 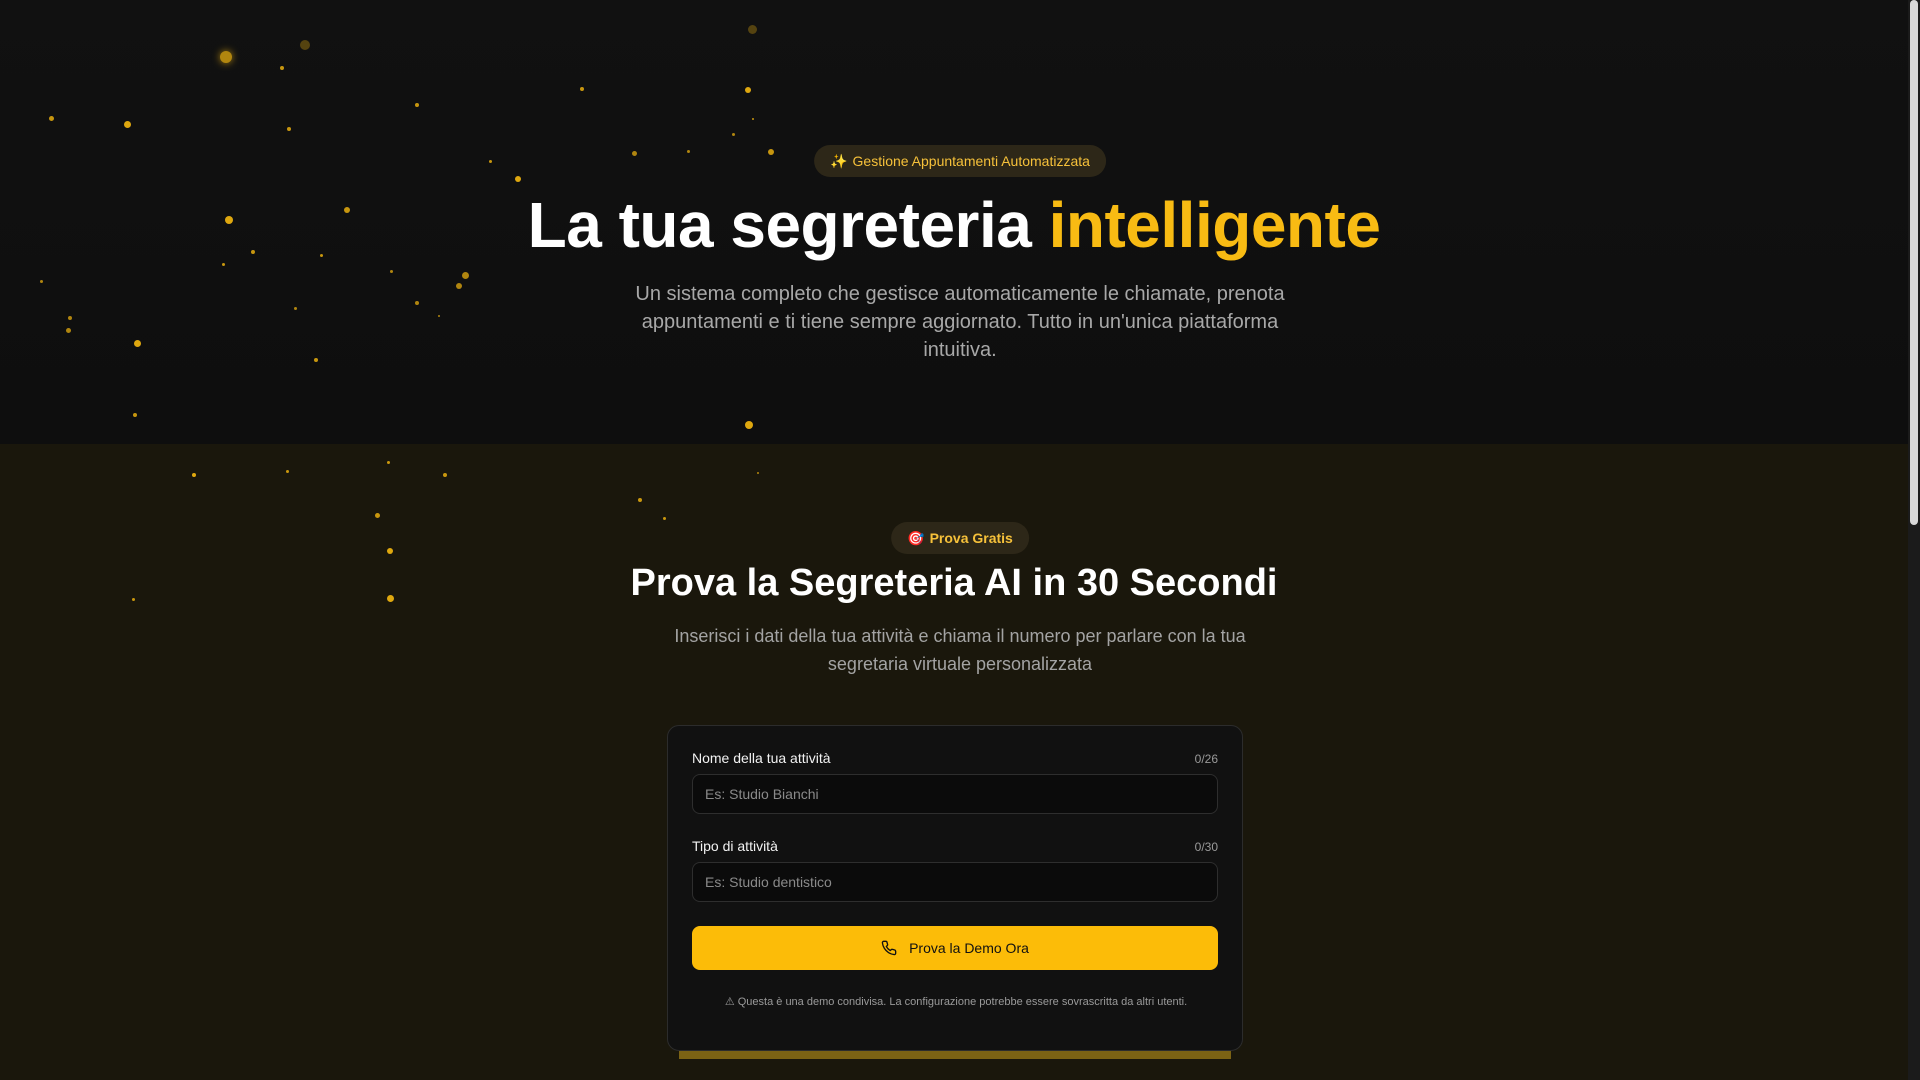 I want to click on business-type-counter: 0/30, so click(x=1206, y=847).